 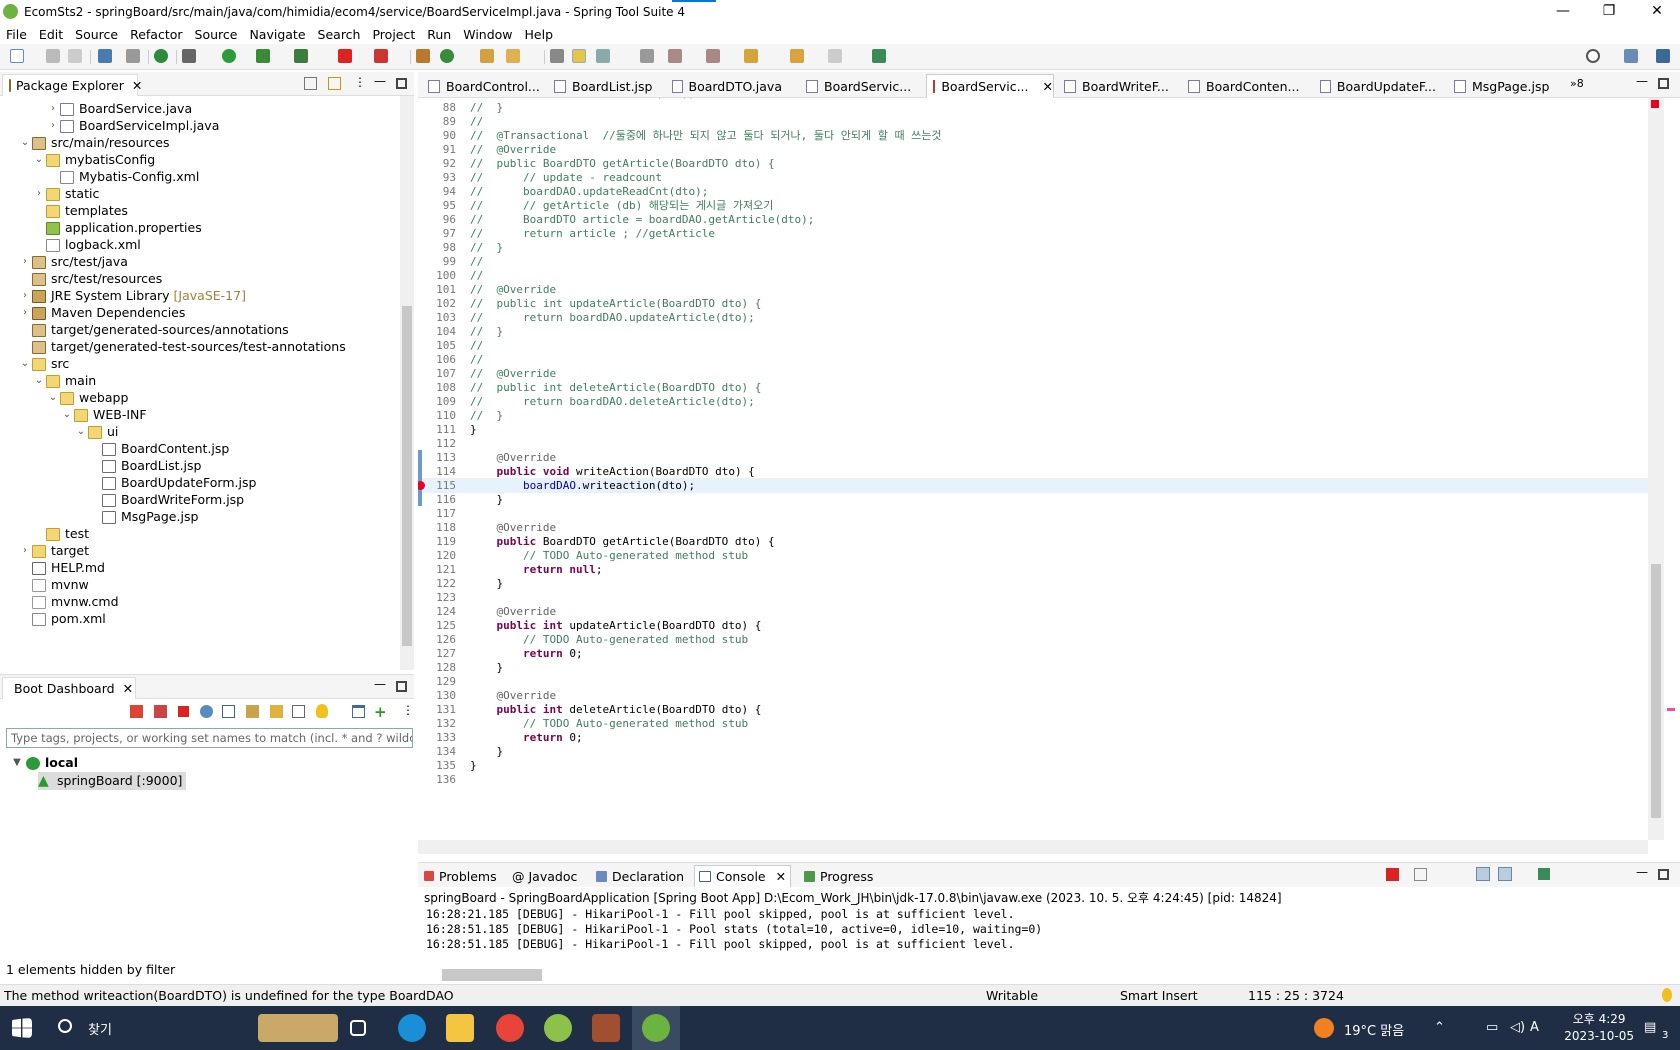 I want to click on overview-ruler-mark, so click(x=1671, y=709).